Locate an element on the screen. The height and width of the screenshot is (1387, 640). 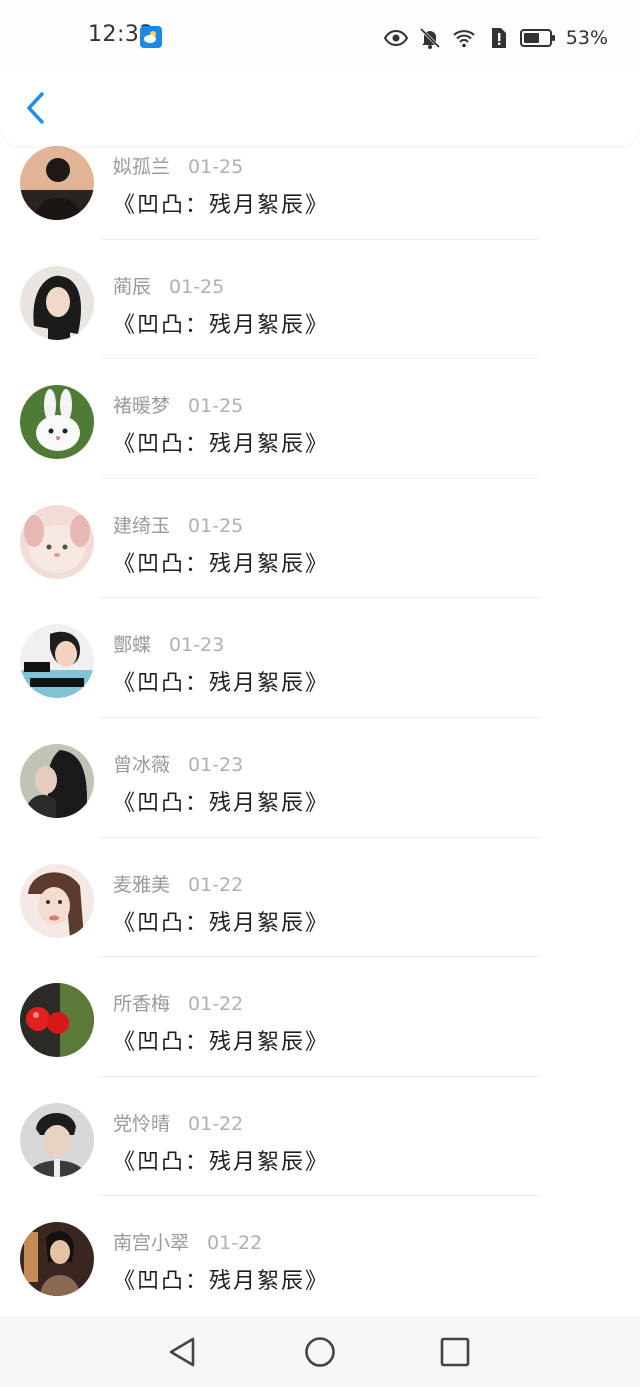
system-nav-bar is located at coordinates (320, 1351).